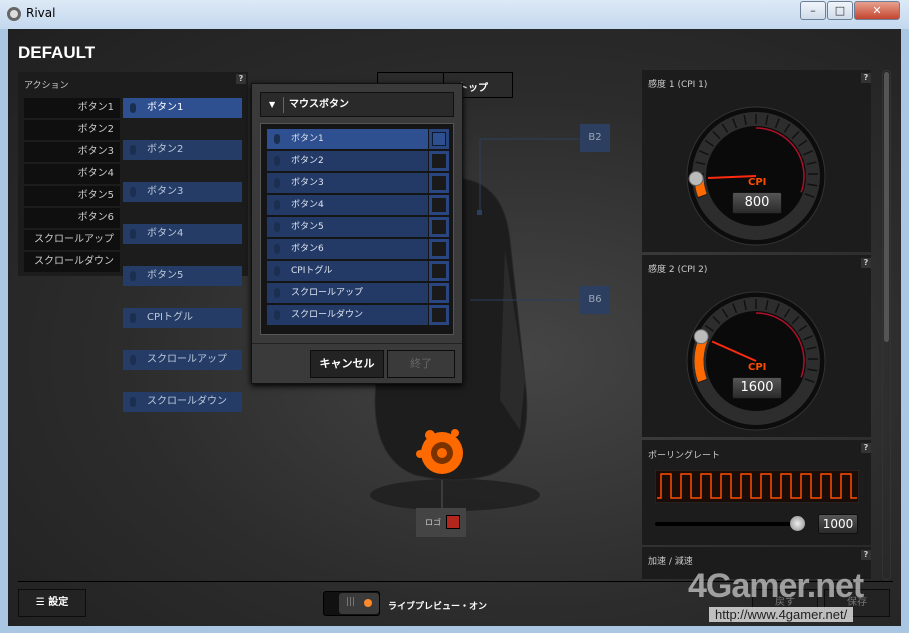  Describe the element at coordinates (307, 161) in the screenshot. I see `list-item-label: ボタン2` at that location.